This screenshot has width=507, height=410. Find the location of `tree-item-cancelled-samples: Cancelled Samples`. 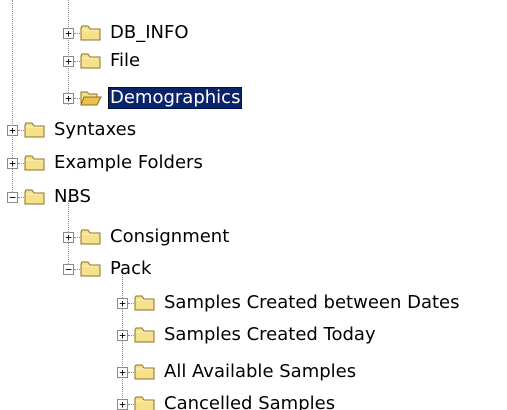

tree-item-cancelled-samples: Cancelled Samples is located at coordinates (249, 401).